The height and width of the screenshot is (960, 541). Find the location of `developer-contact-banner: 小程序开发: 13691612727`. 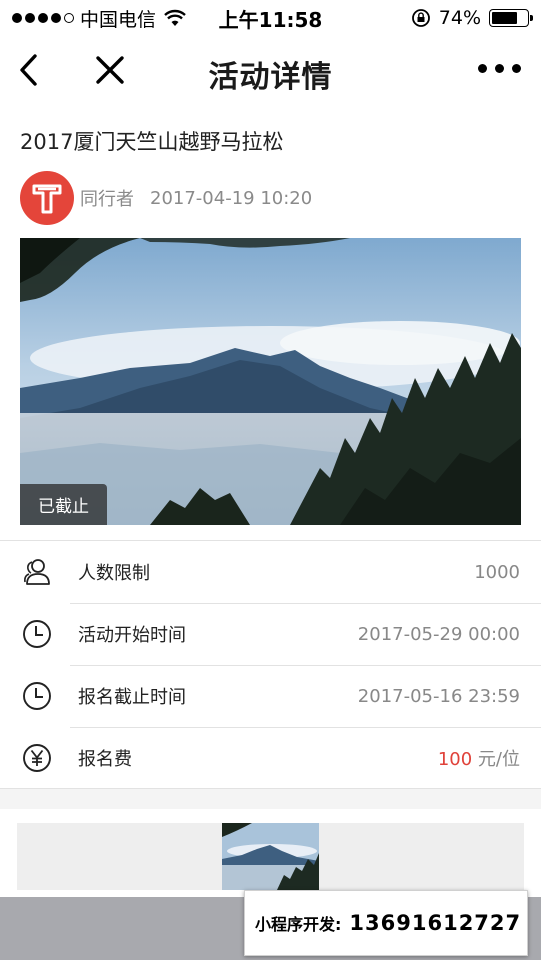

developer-contact-banner: 小程序开发: 13691612727 is located at coordinates (386, 923).